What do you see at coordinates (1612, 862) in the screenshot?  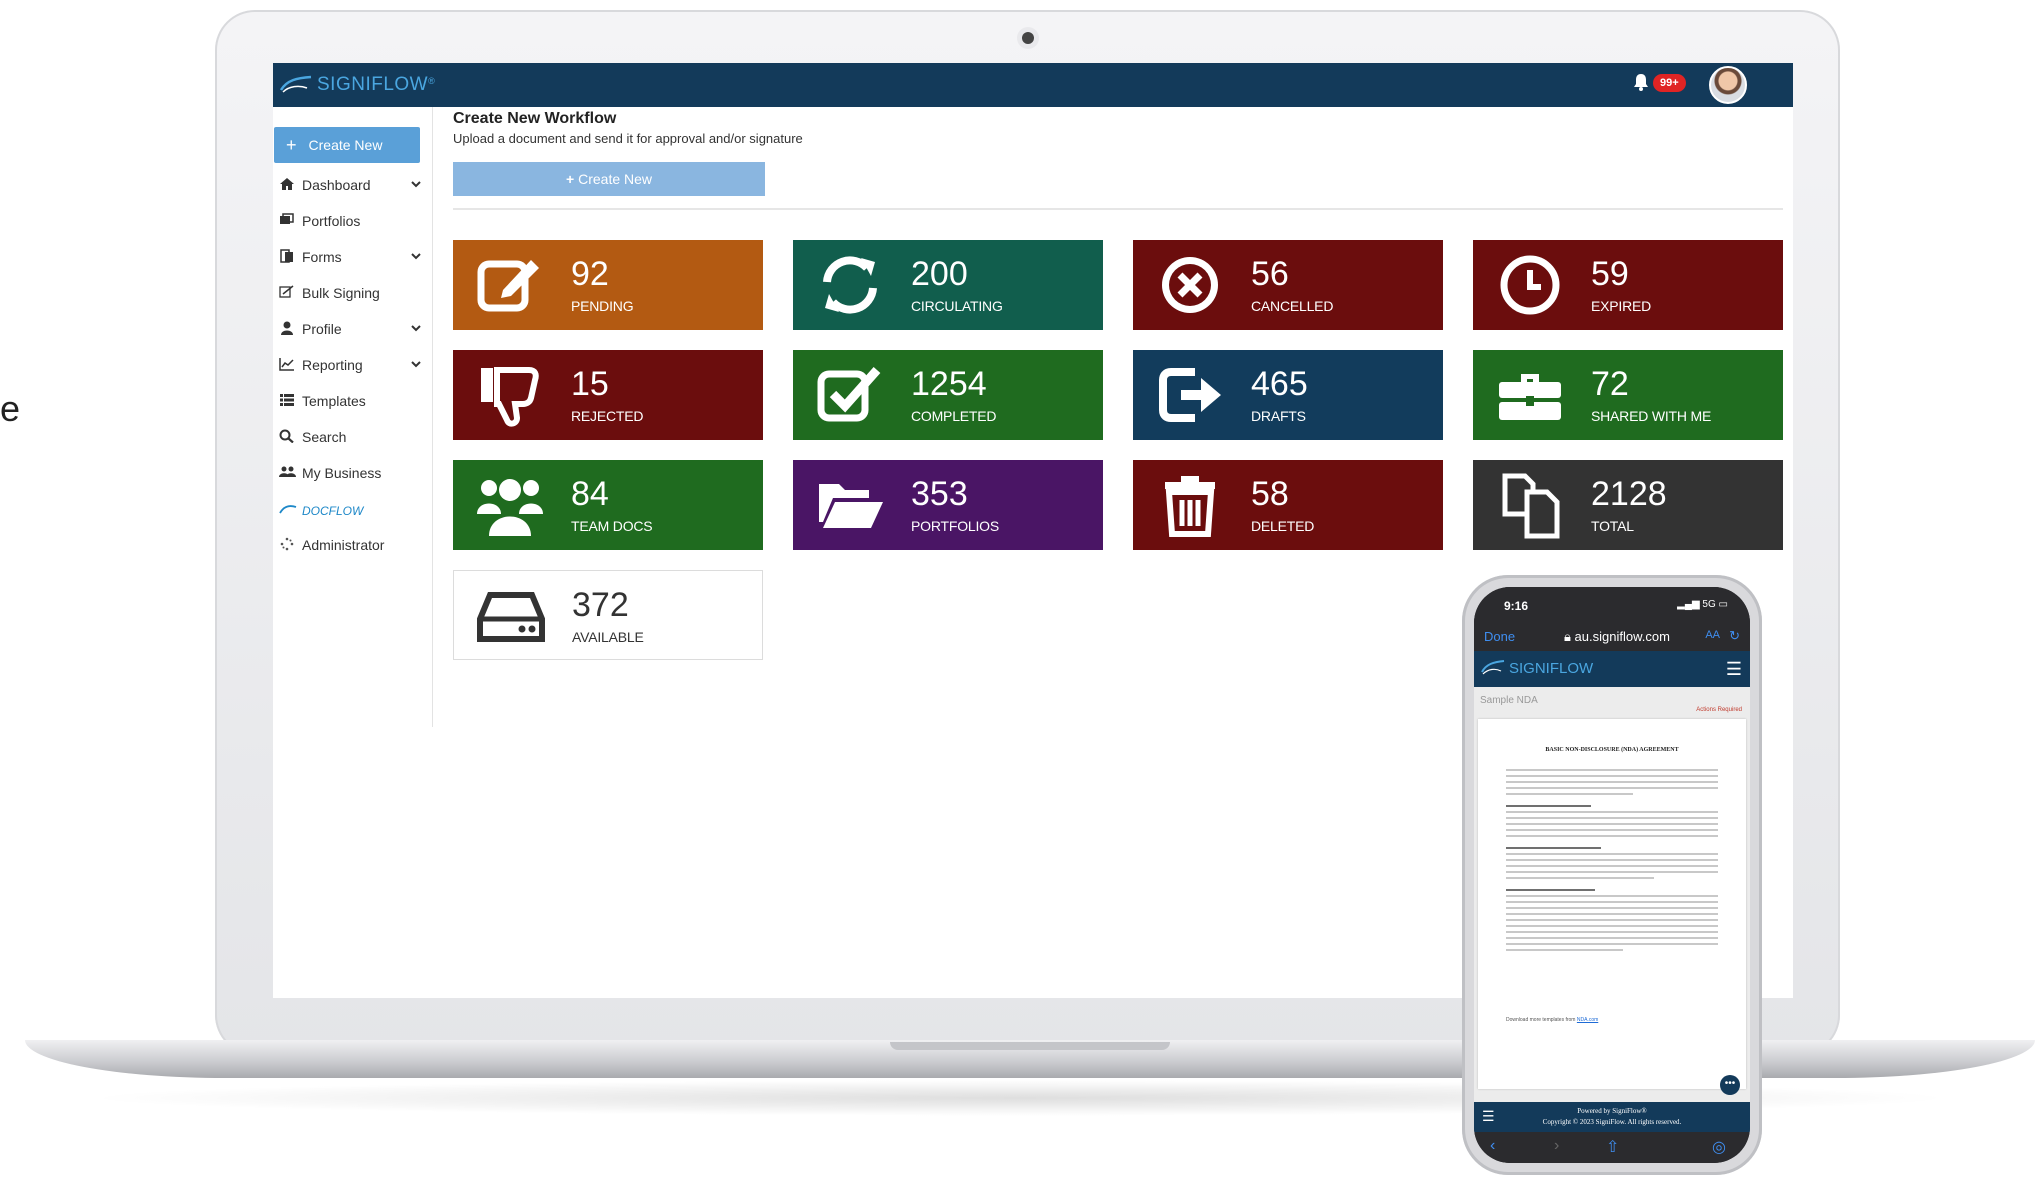 I see `document-body-lines` at bounding box center [1612, 862].